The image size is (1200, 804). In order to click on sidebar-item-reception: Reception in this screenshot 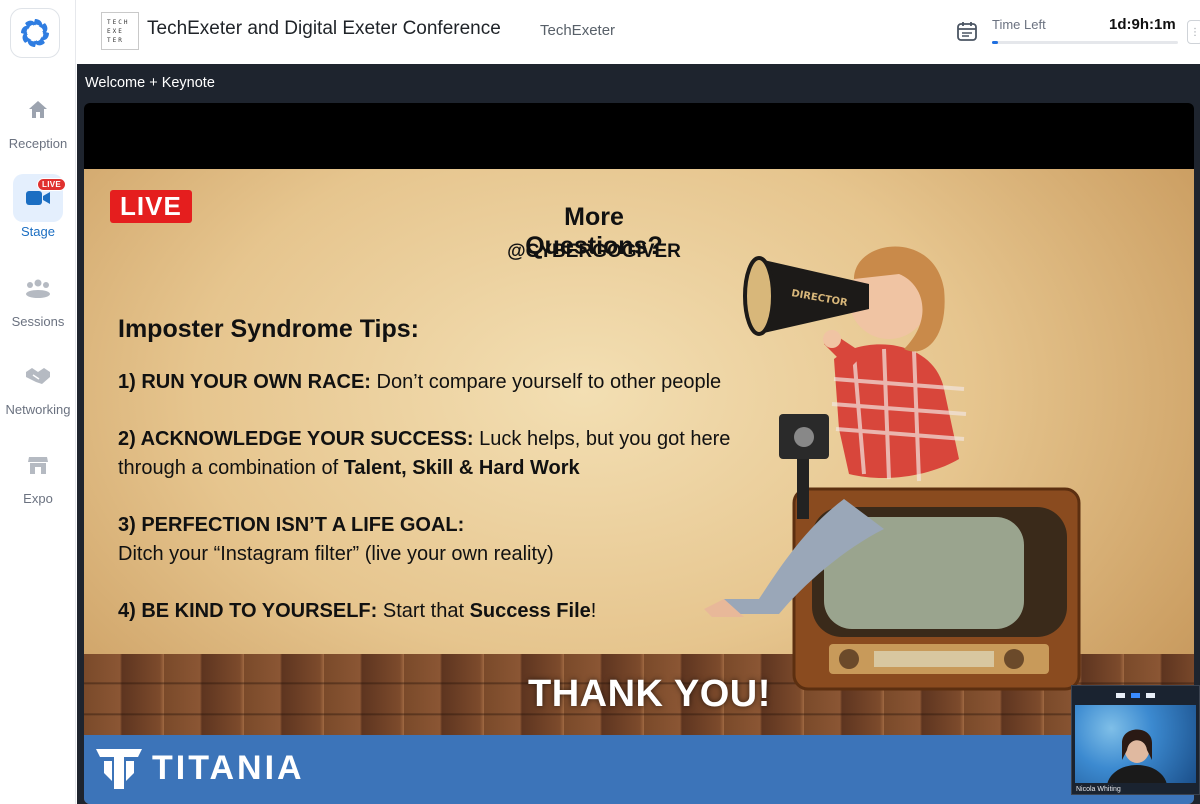, I will do `click(38, 118)`.